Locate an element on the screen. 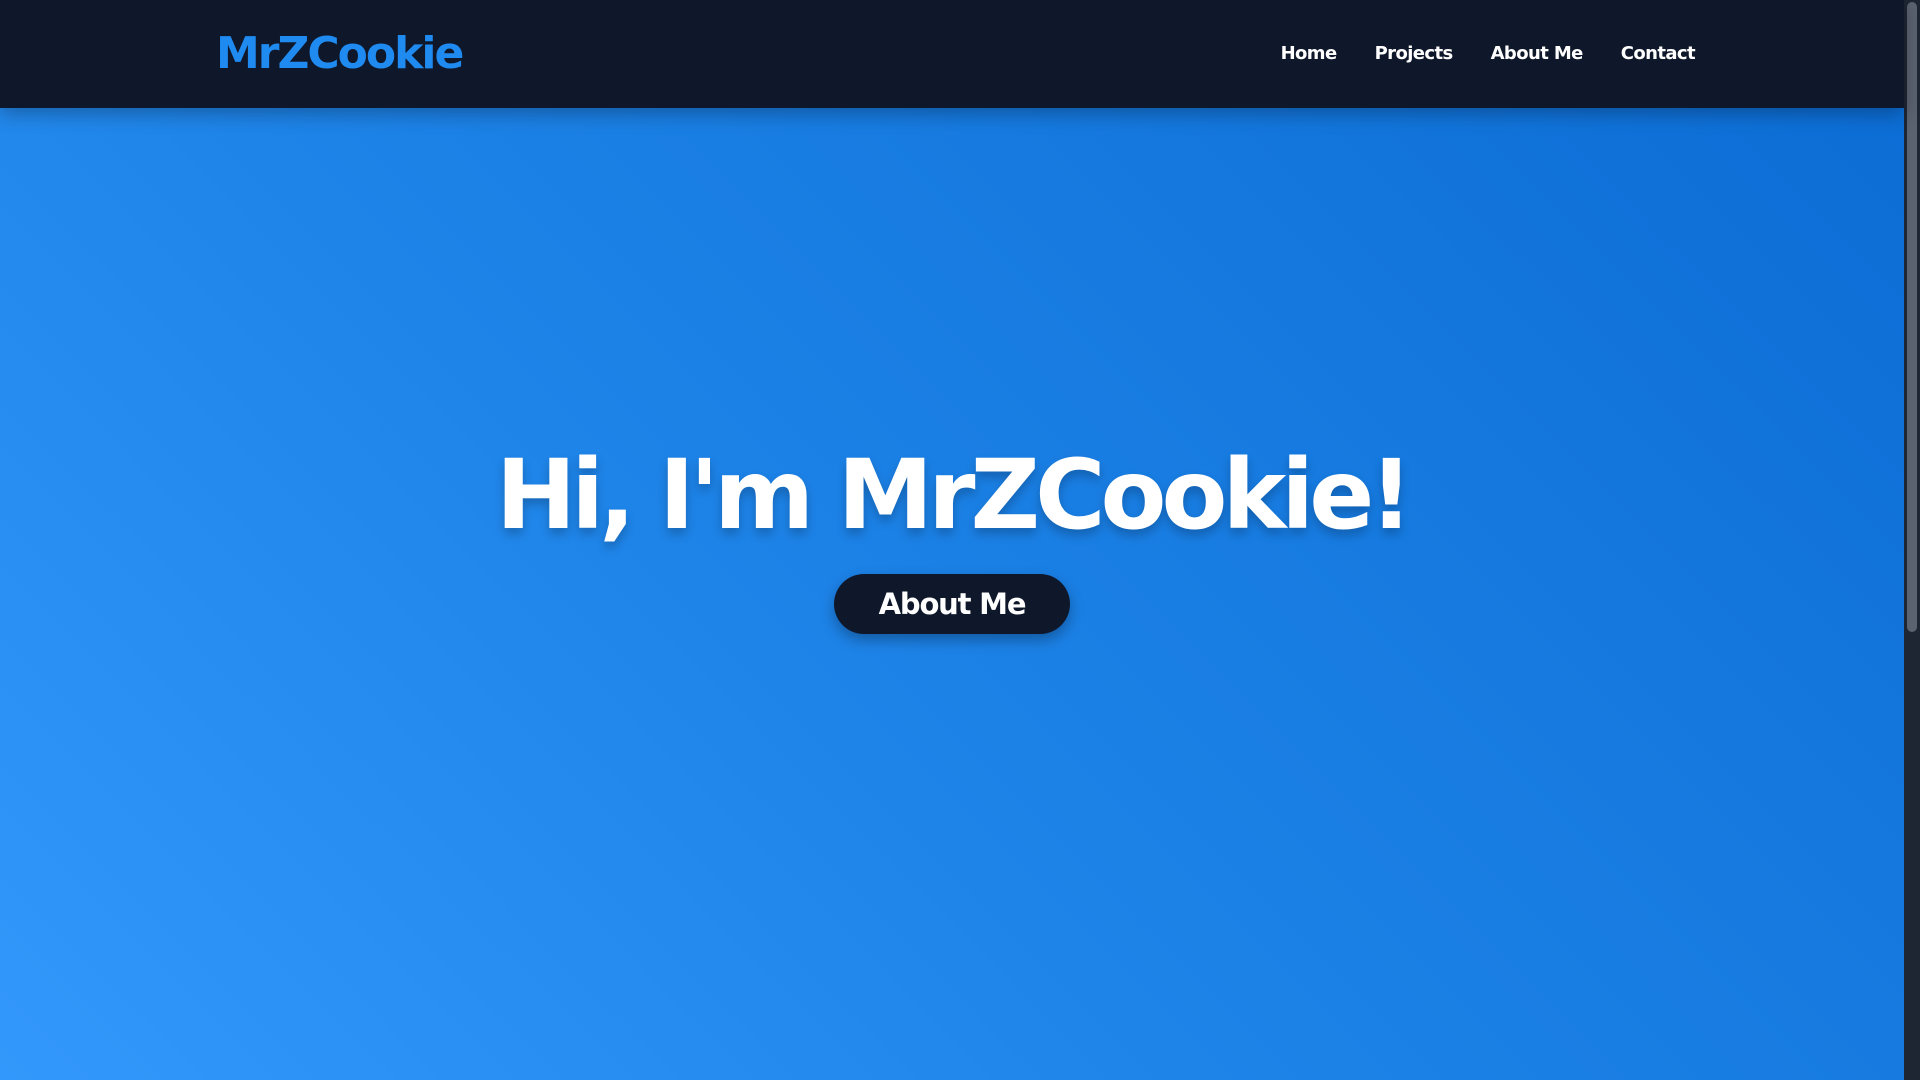 This screenshot has width=1920, height=1080. brand-logo: MrZCookie is located at coordinates (340, 54).